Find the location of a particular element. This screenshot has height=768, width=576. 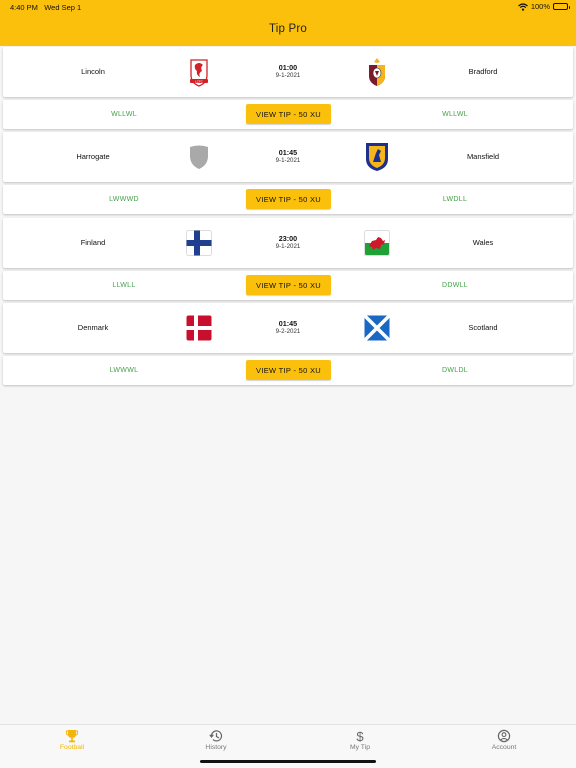

home-team-name: Finland is located at coordinates (93, 242).